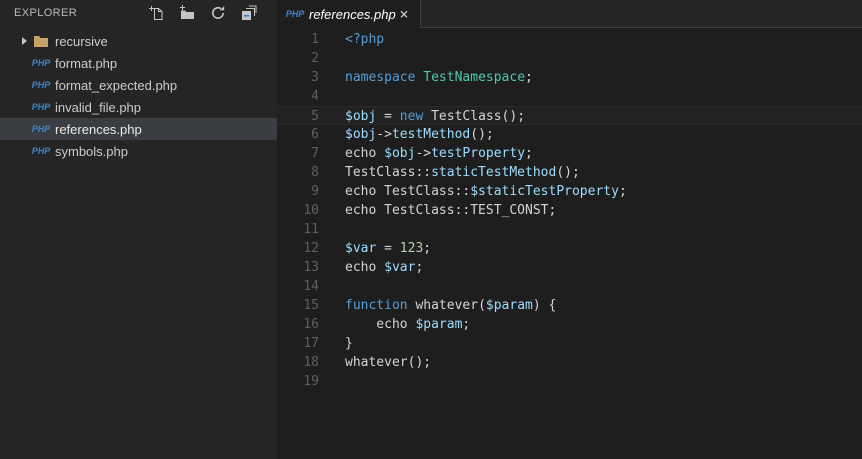 The image size is (862, 459). Describe the element at coordinates (86, 63) in the screenshot. I see `file-item-label: format.php` at that location.